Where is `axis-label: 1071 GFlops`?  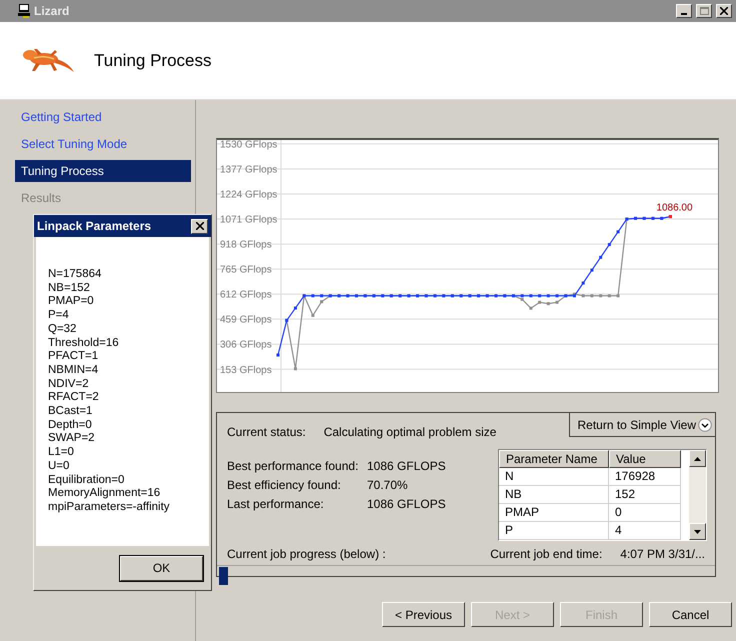
axis-label: 1071 GFlops is located at coordinates (249, 220).